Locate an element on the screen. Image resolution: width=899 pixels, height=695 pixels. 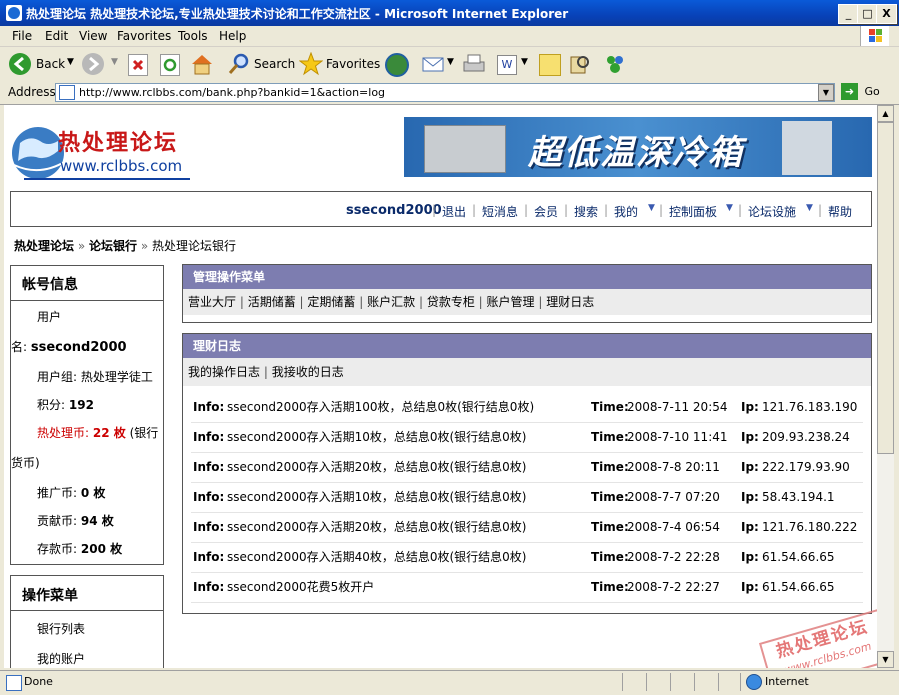
menu-bar: File Edit View Favorites Tools Help is located at coordinates (449, 36).